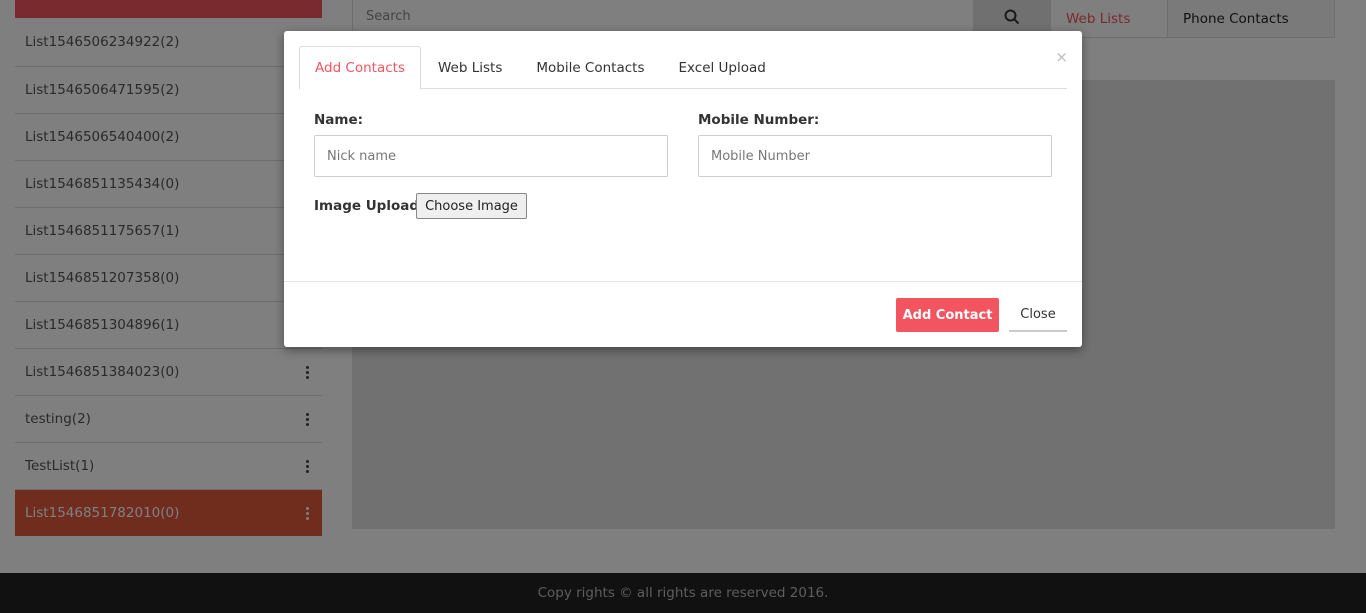  Describe the element at coordinates (491, 156) in the screenshot. I see `name-field` at that location.